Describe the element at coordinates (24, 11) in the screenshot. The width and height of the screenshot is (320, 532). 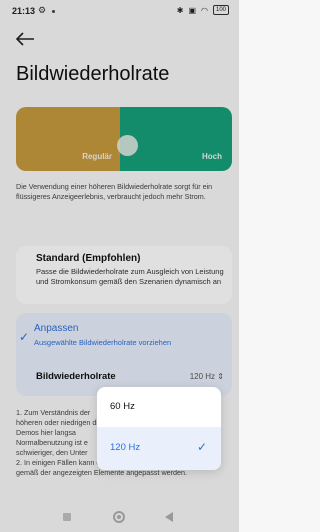
I see `status-time: 21:13` at that location.